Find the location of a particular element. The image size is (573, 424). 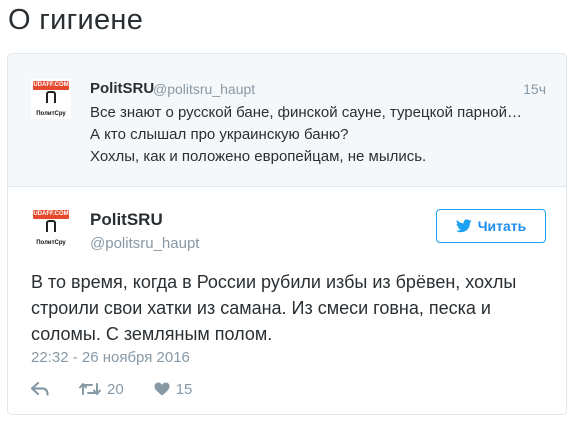

like-count: 15 is located at coordinates (184, 389).